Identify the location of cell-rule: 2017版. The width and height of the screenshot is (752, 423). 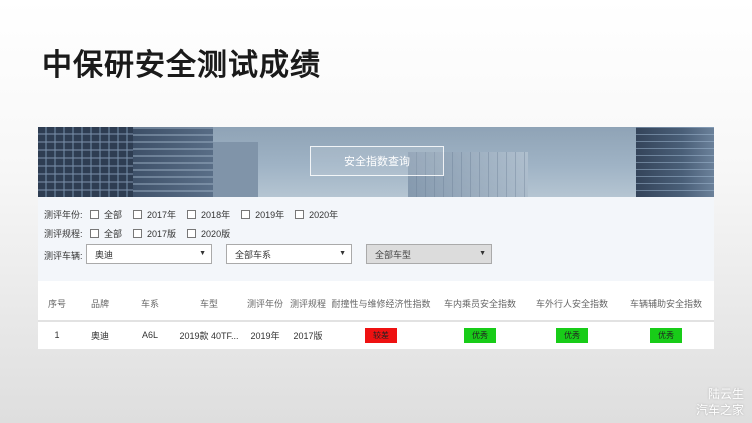
(308, 335).